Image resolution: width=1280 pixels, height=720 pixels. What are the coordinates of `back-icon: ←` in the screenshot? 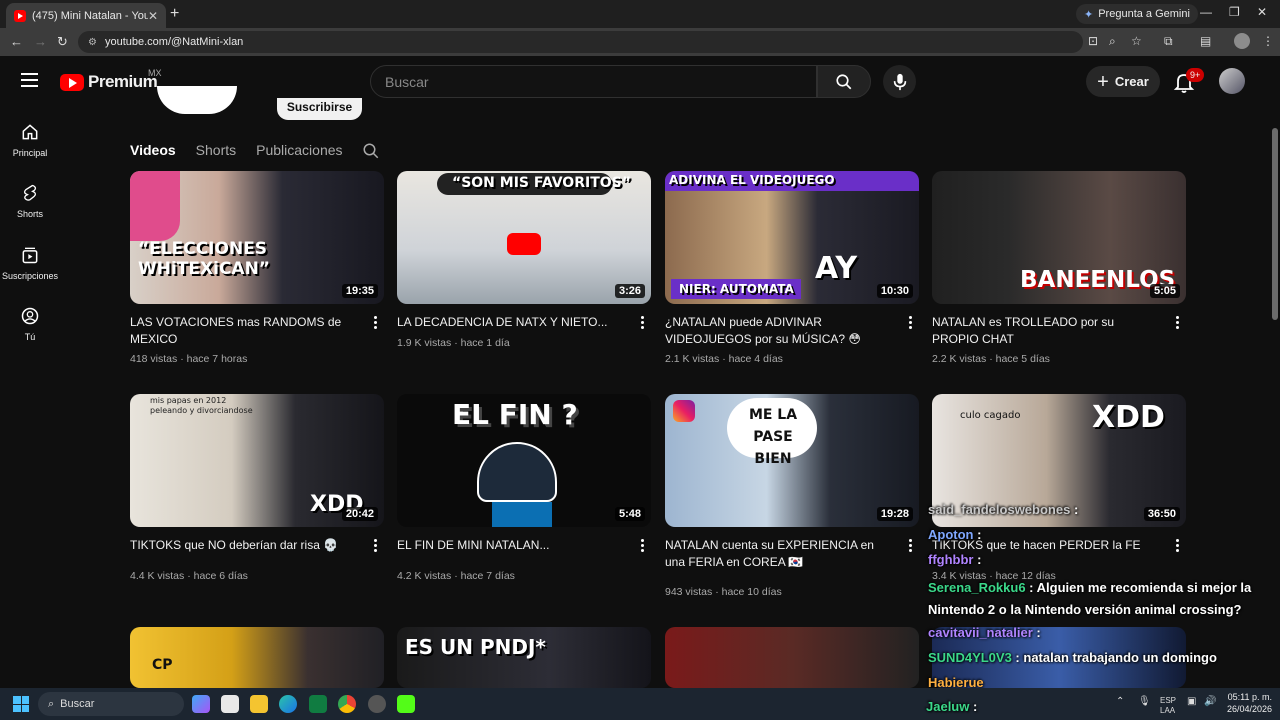 It's located at (16, 41).